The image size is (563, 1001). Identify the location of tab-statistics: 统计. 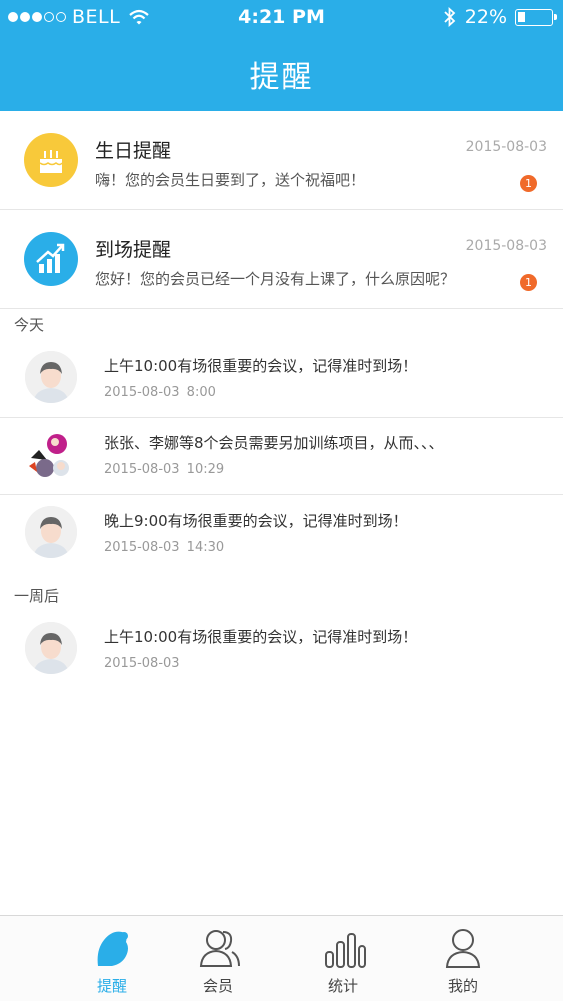
(343, 958).